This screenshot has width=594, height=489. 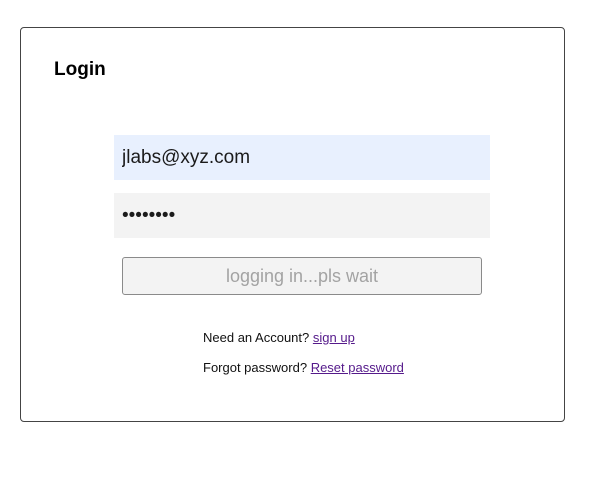 I want to click on forgot-prompt: Forgot password?, so click(x=255, y=367).